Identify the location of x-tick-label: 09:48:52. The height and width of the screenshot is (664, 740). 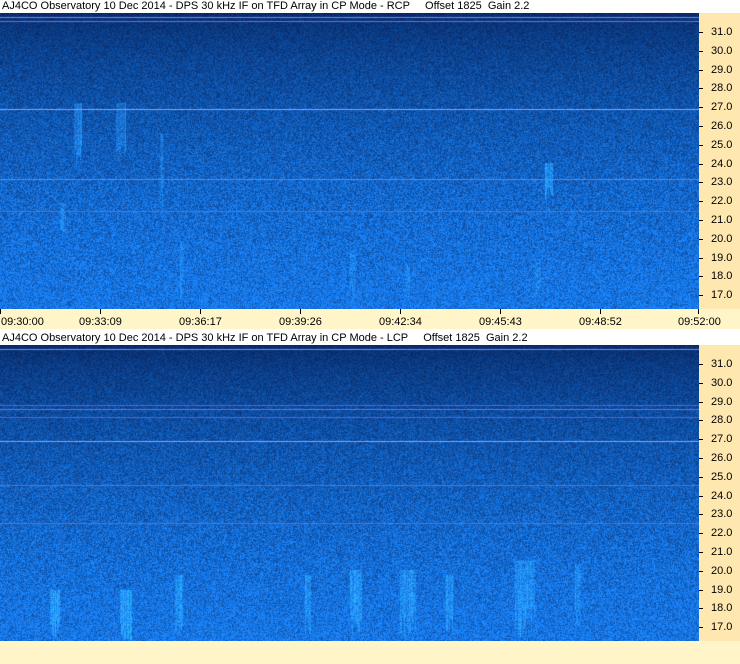
(600, 322).